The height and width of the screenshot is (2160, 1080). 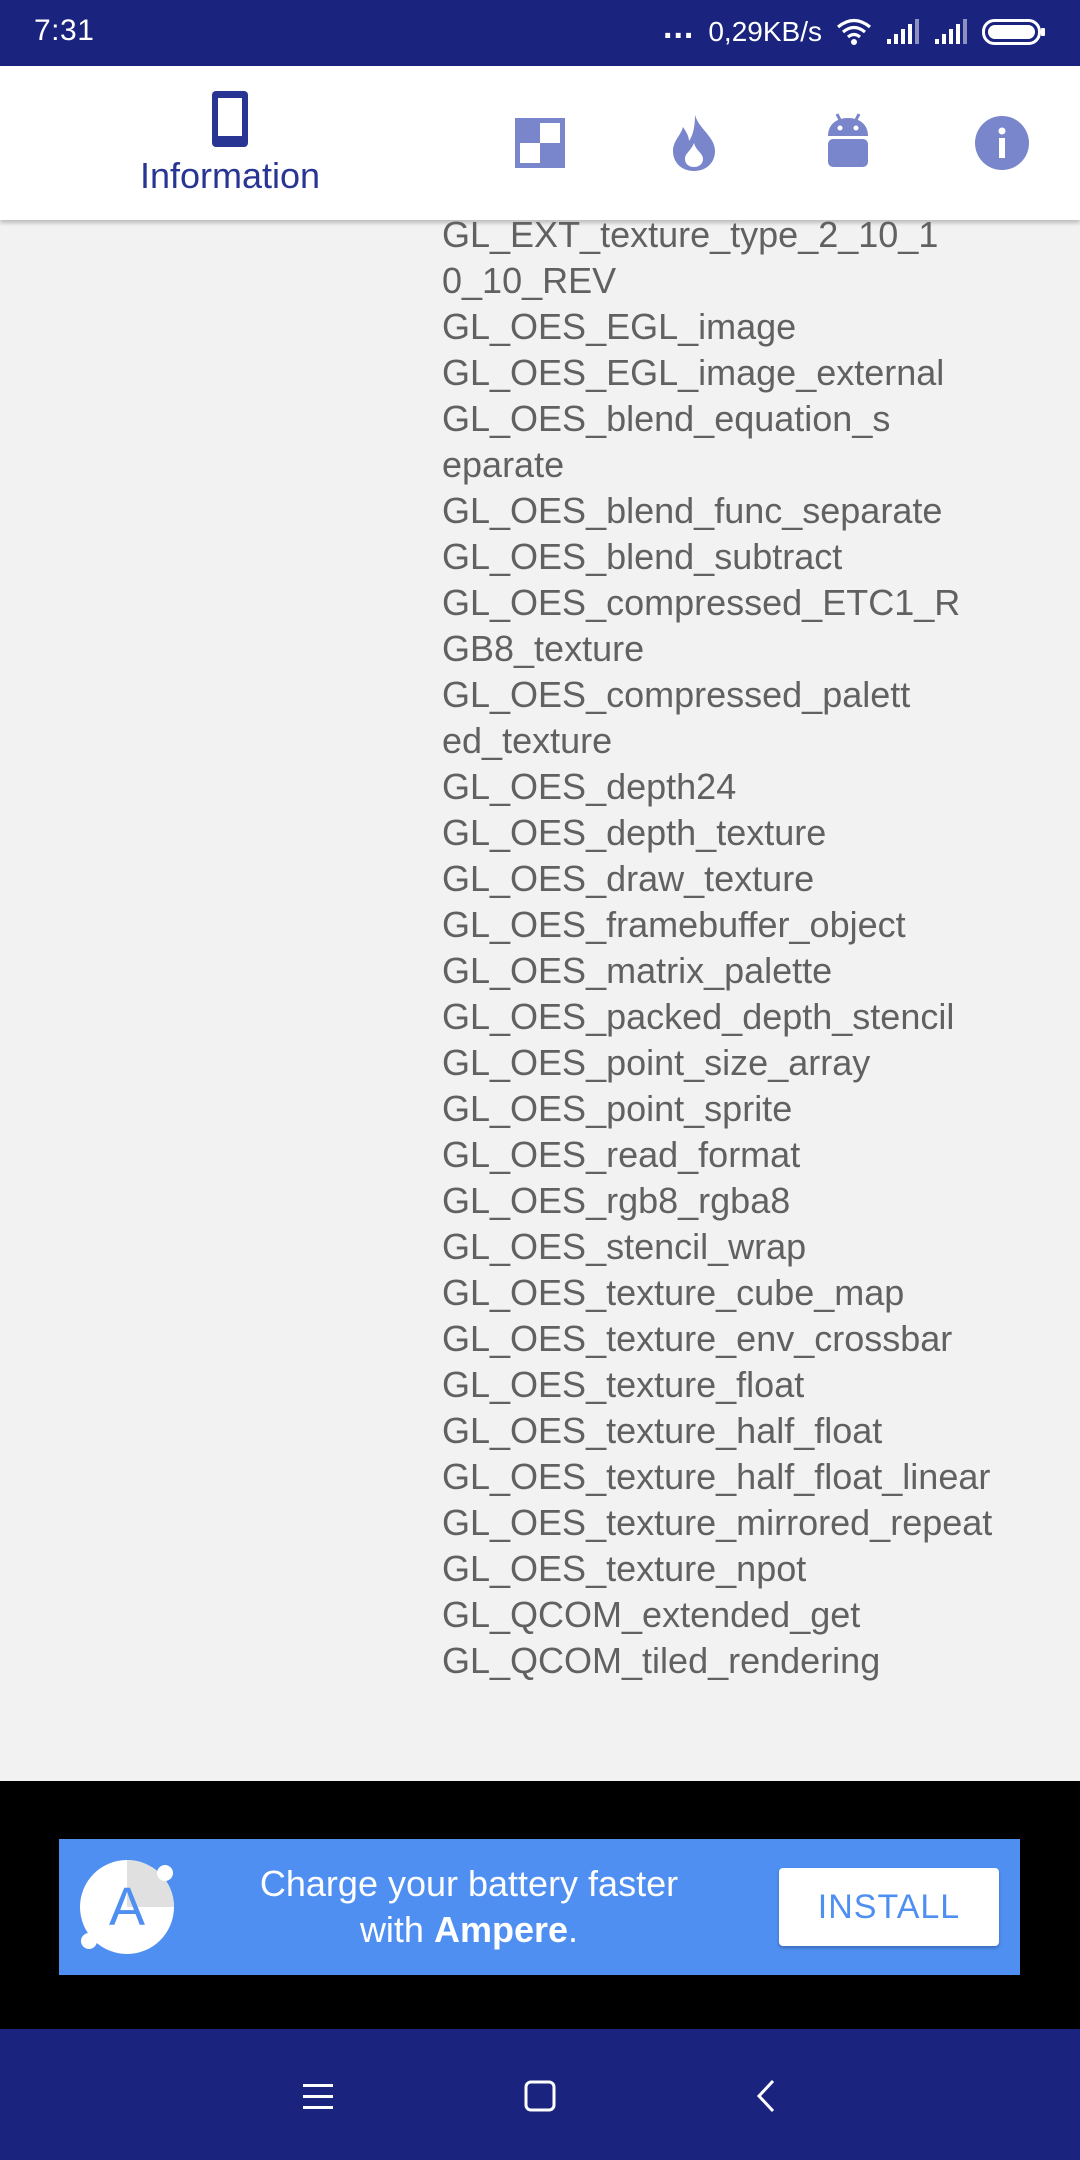 What do you see at coordinates (634, 832) in the screenshot?
I see `list-item: GL_OES_depth_texture` at bounding box center [634, 832].